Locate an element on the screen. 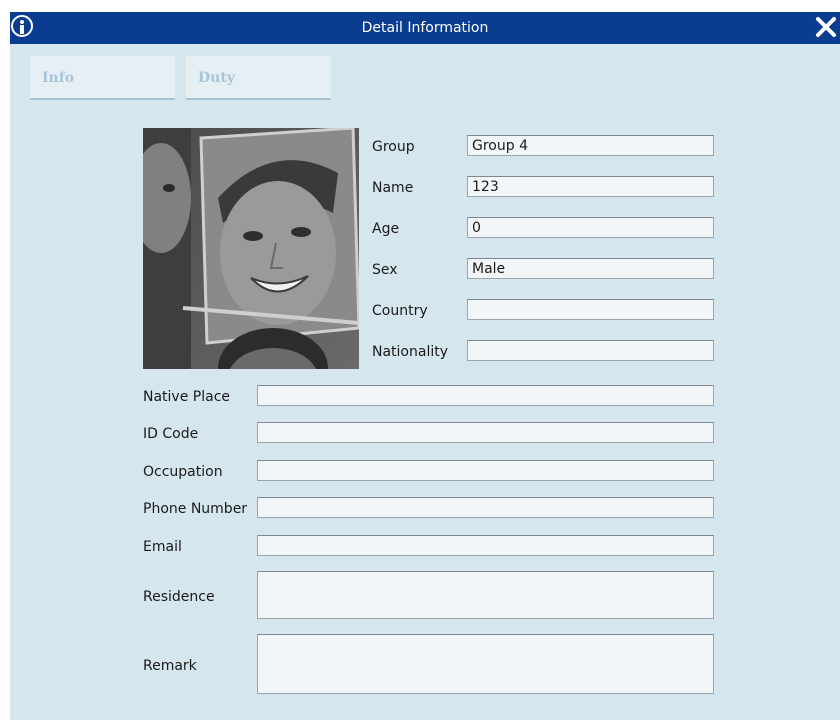 The height and width of the screenshot is (720, 840). tab-info: Info is located at coordinates (102, 78).